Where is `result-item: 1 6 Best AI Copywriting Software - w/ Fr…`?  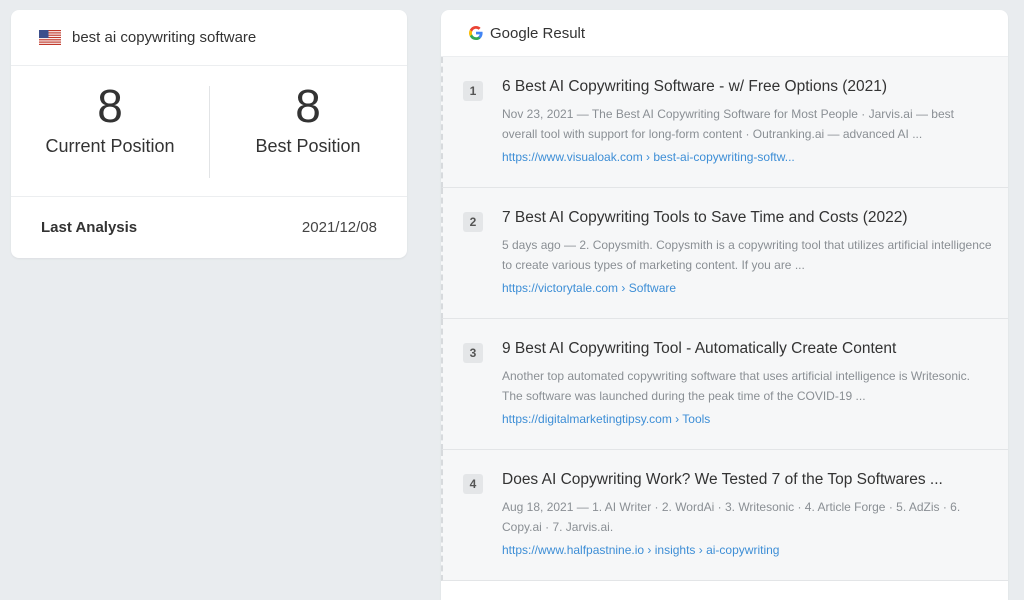
result-item: 1 6 Best AI Copywriting Software - w/ Fr… is located at coordinates (724, 122).